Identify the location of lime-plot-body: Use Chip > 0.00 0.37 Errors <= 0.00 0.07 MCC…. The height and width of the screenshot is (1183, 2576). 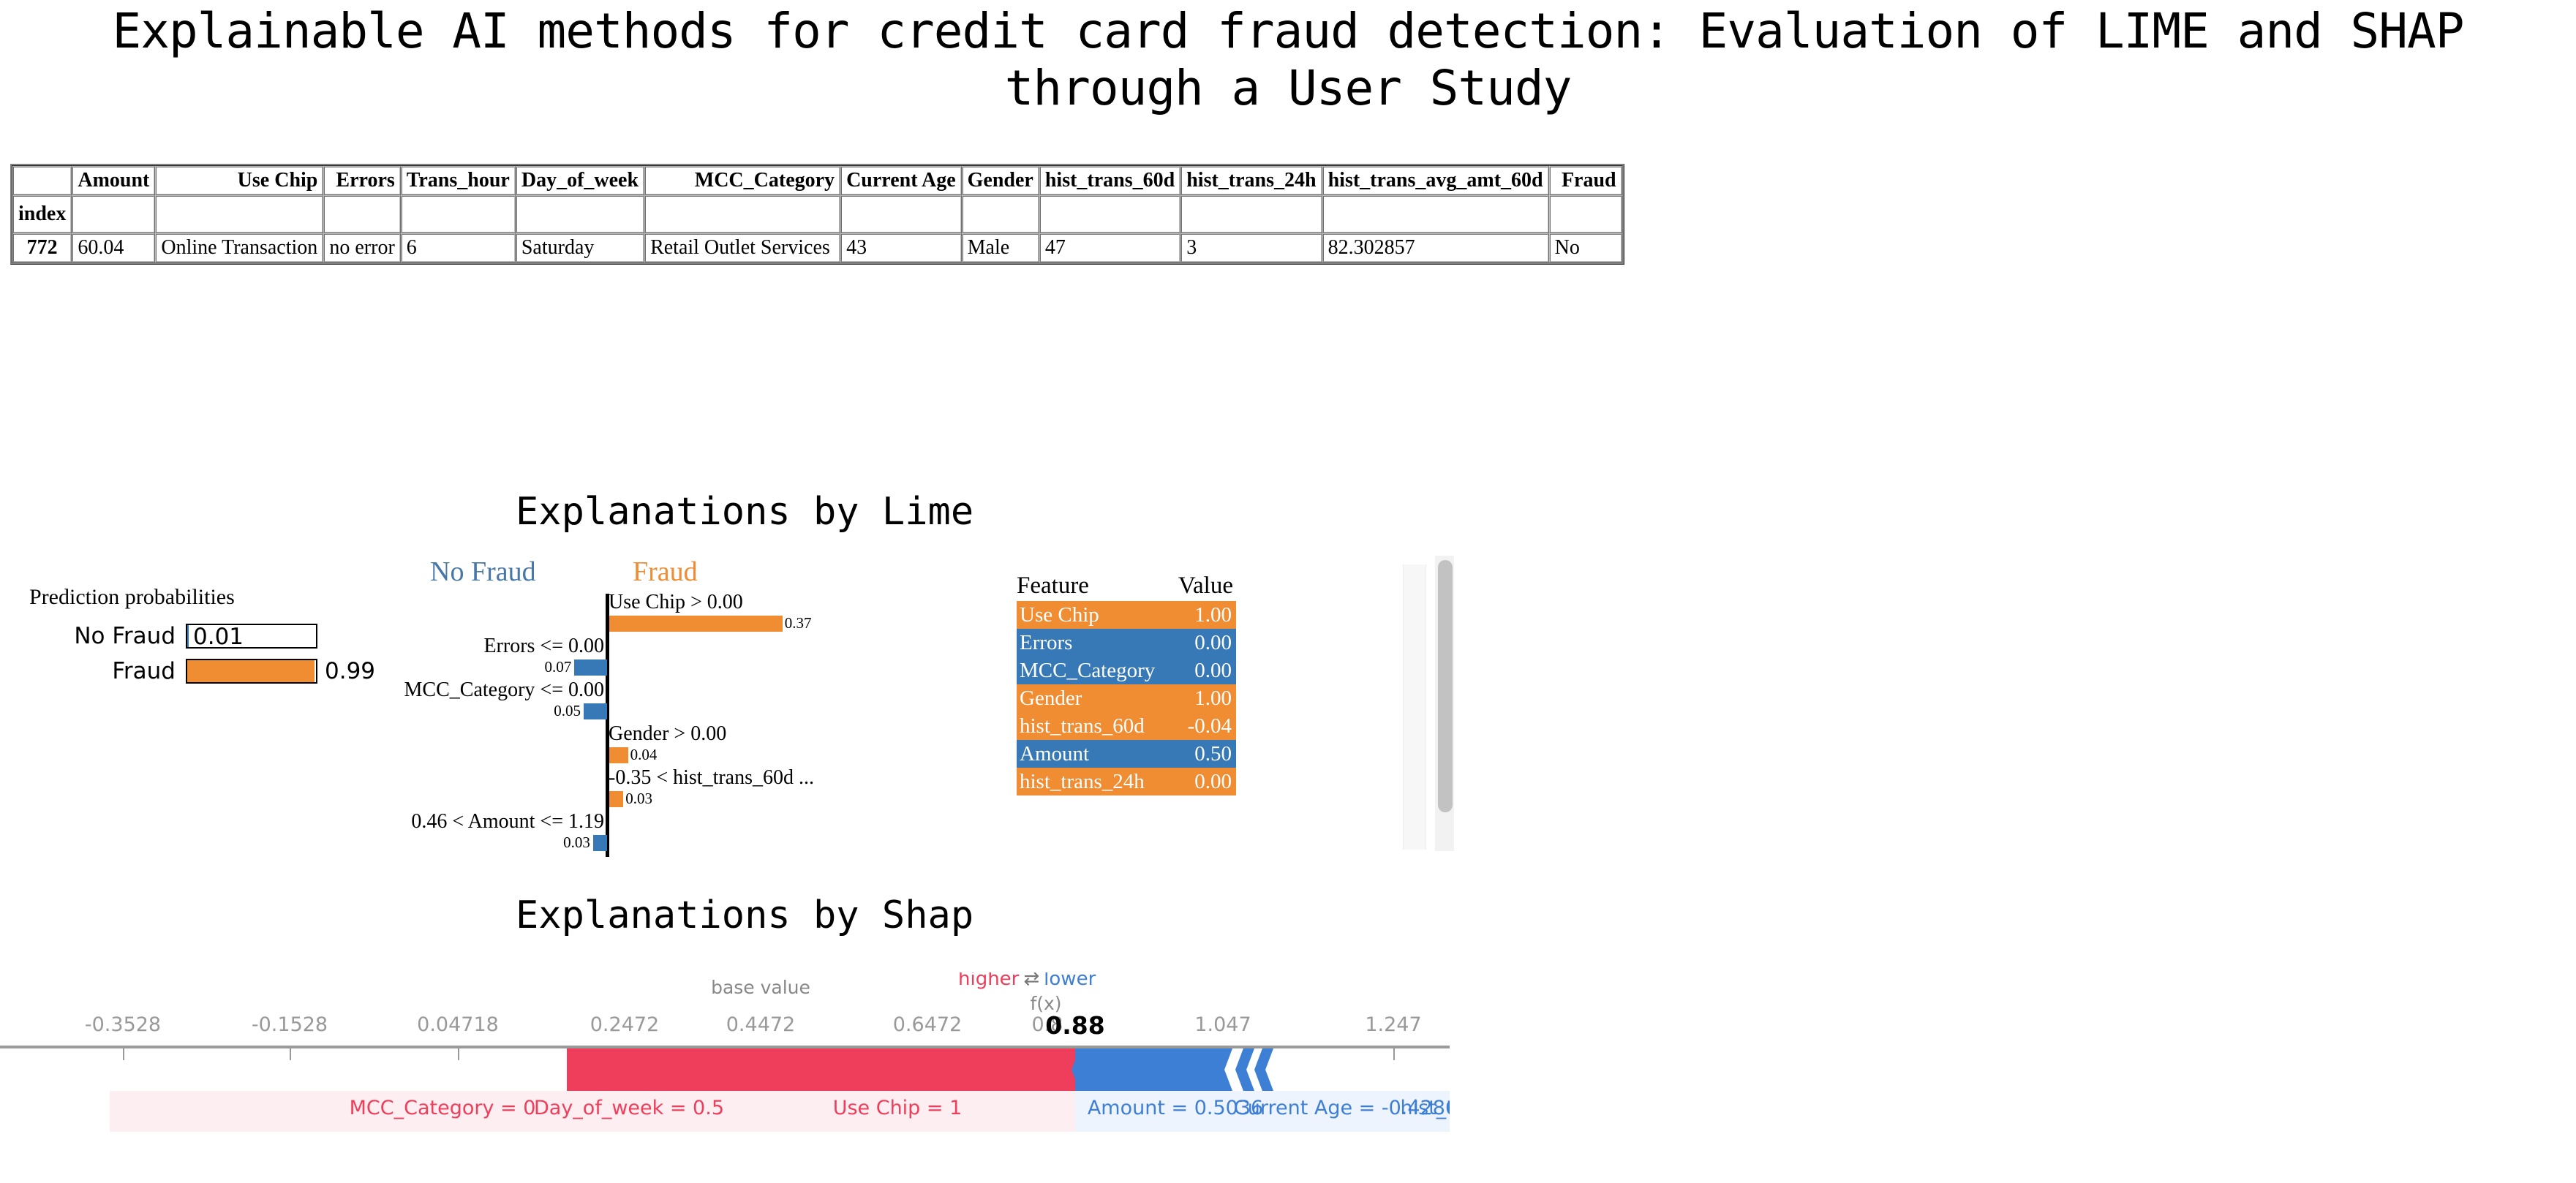
(633, 724).